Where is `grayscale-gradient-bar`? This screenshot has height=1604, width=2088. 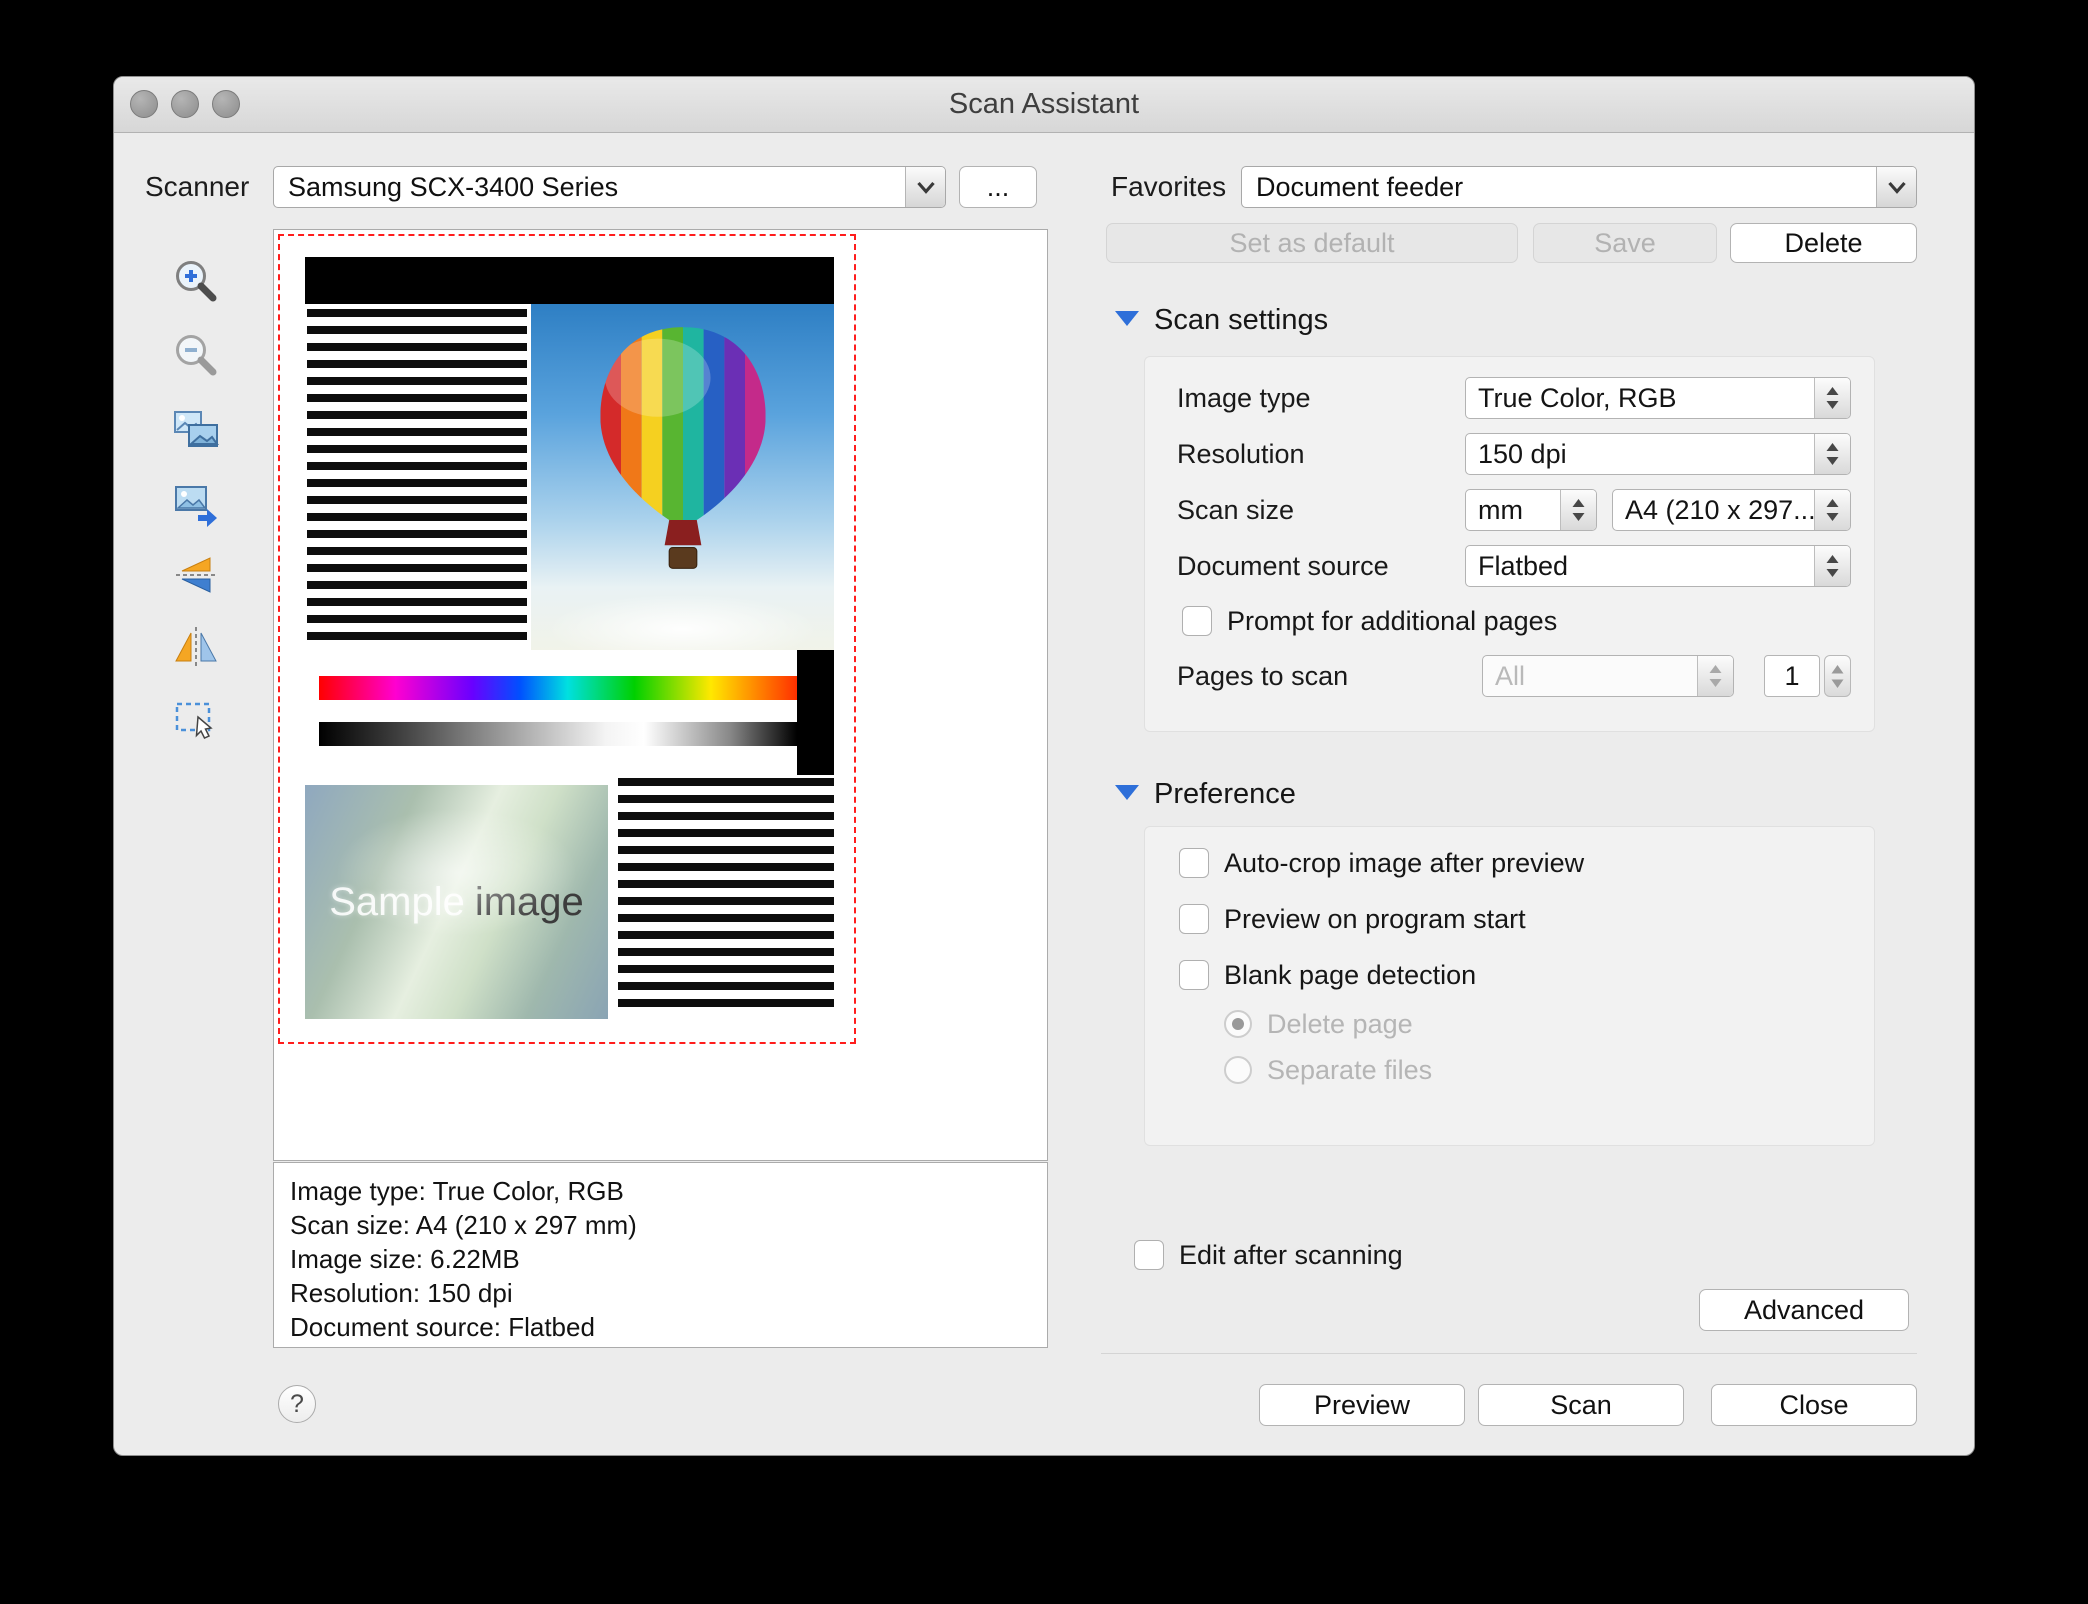 grayscale-gradient-bar is located at coordinates (558, 734).